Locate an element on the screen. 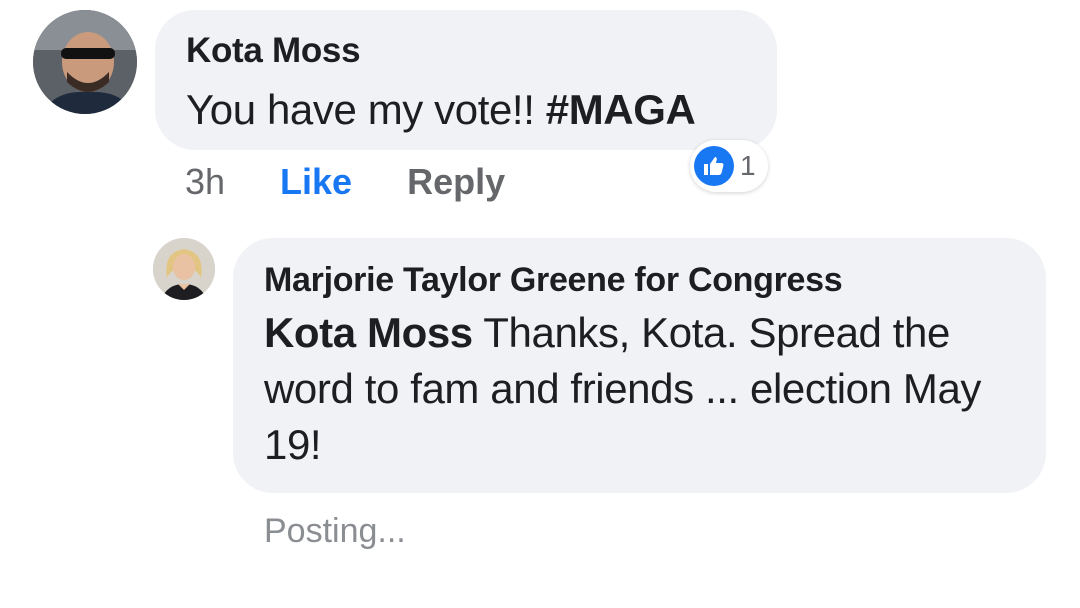  comment-text: You have my vote!! #MAGA is located at coordinates (466, 110).